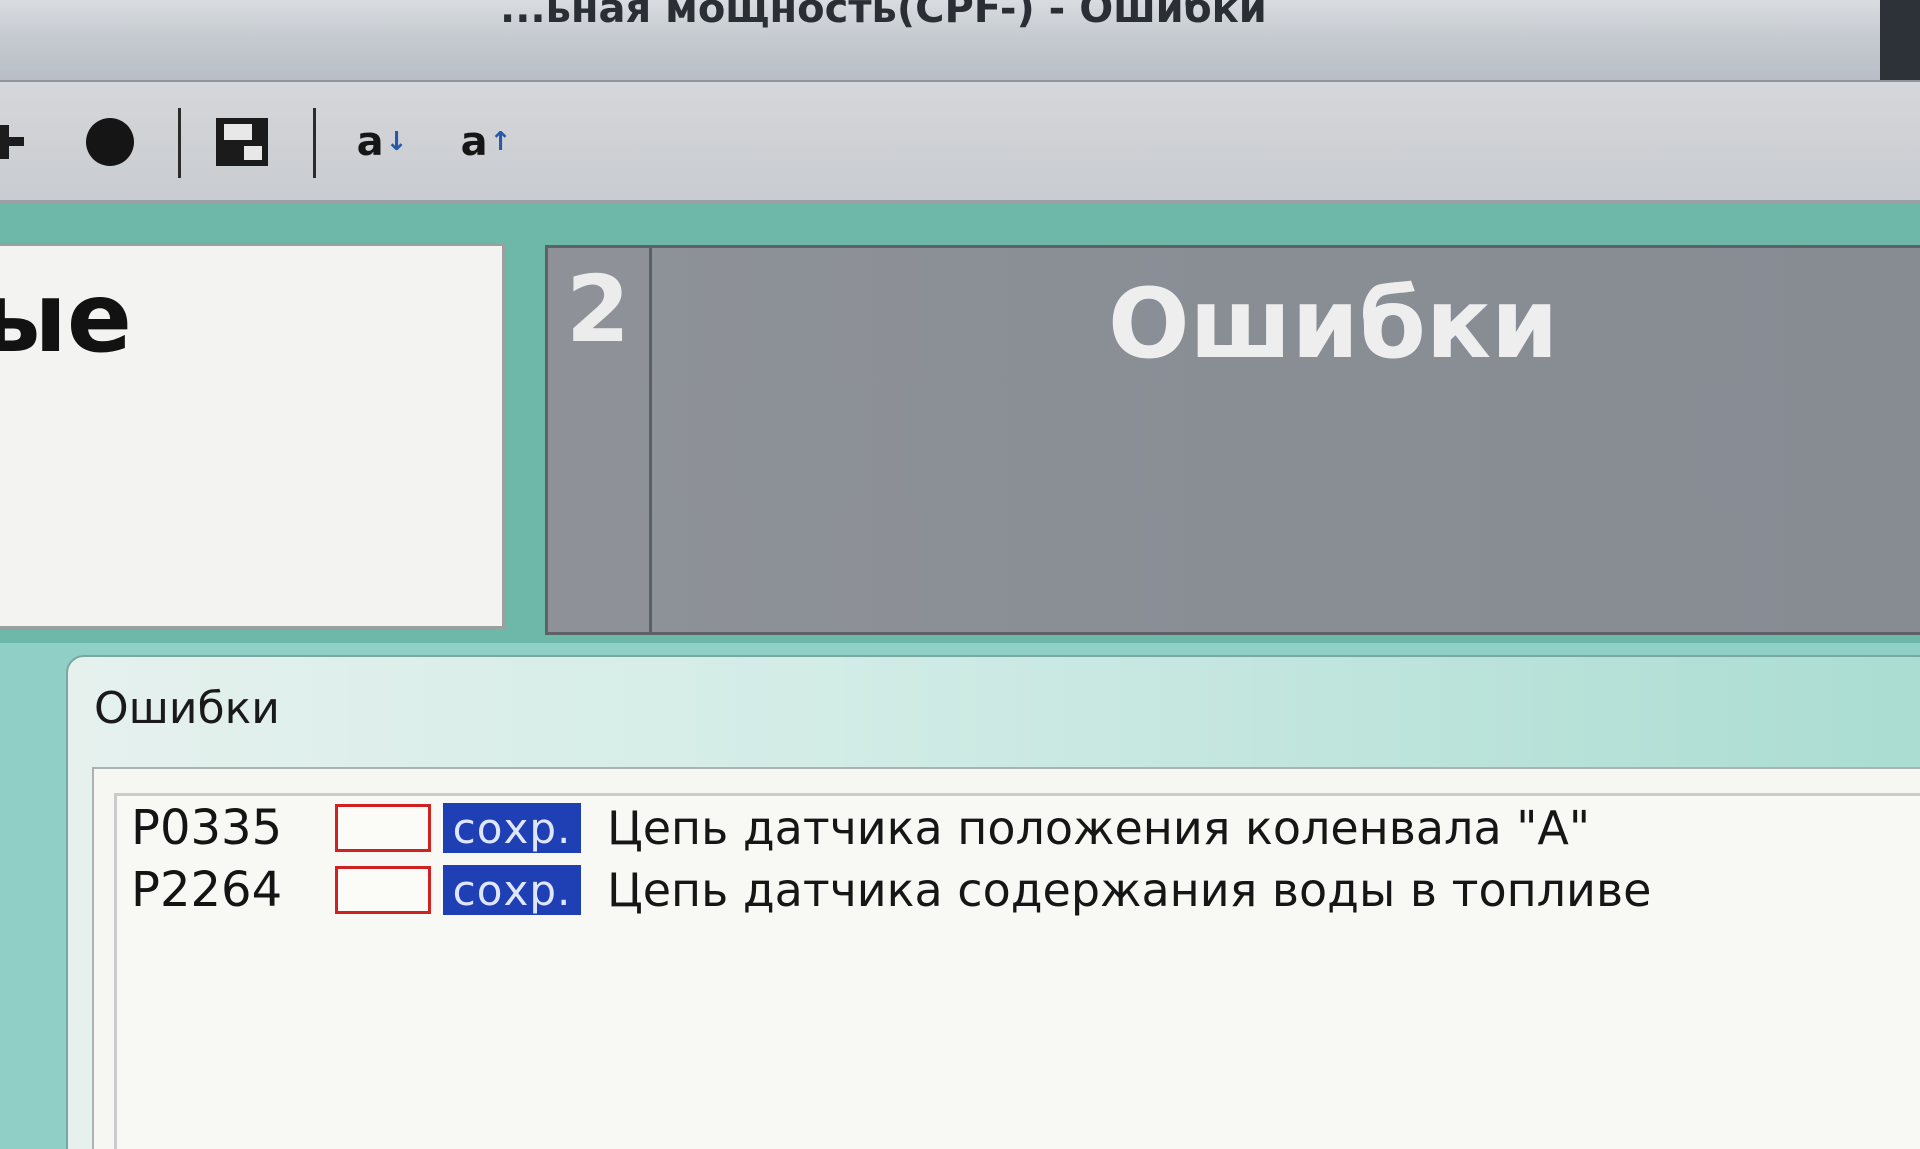 The image size is (1920, 1149). Describe the element at coordinates (1129, 890) in the screenshot. I see `error-description: Цепь датчика содержания воды в топливе` at that location.